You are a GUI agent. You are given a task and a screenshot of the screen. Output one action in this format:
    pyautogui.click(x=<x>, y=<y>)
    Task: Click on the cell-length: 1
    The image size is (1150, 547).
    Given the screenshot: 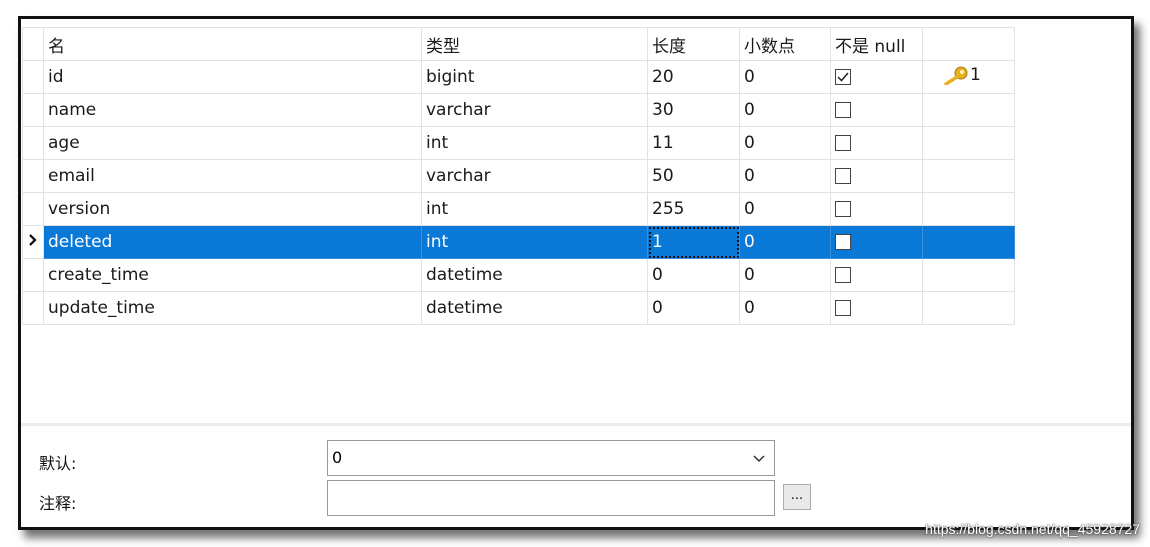 What is the action you would take?
    pyautogui.click(x=693, y=242)
    